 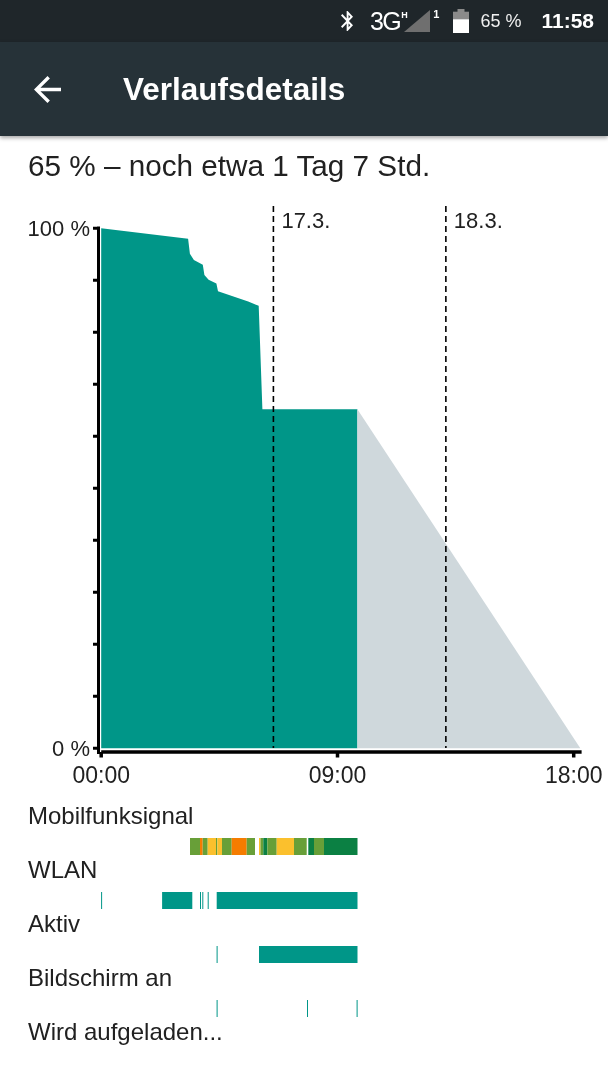 What do you see at coordinates (346, 21) in the screenshot?
I see `bluetooth-icon` at bounding box center [346, 21].